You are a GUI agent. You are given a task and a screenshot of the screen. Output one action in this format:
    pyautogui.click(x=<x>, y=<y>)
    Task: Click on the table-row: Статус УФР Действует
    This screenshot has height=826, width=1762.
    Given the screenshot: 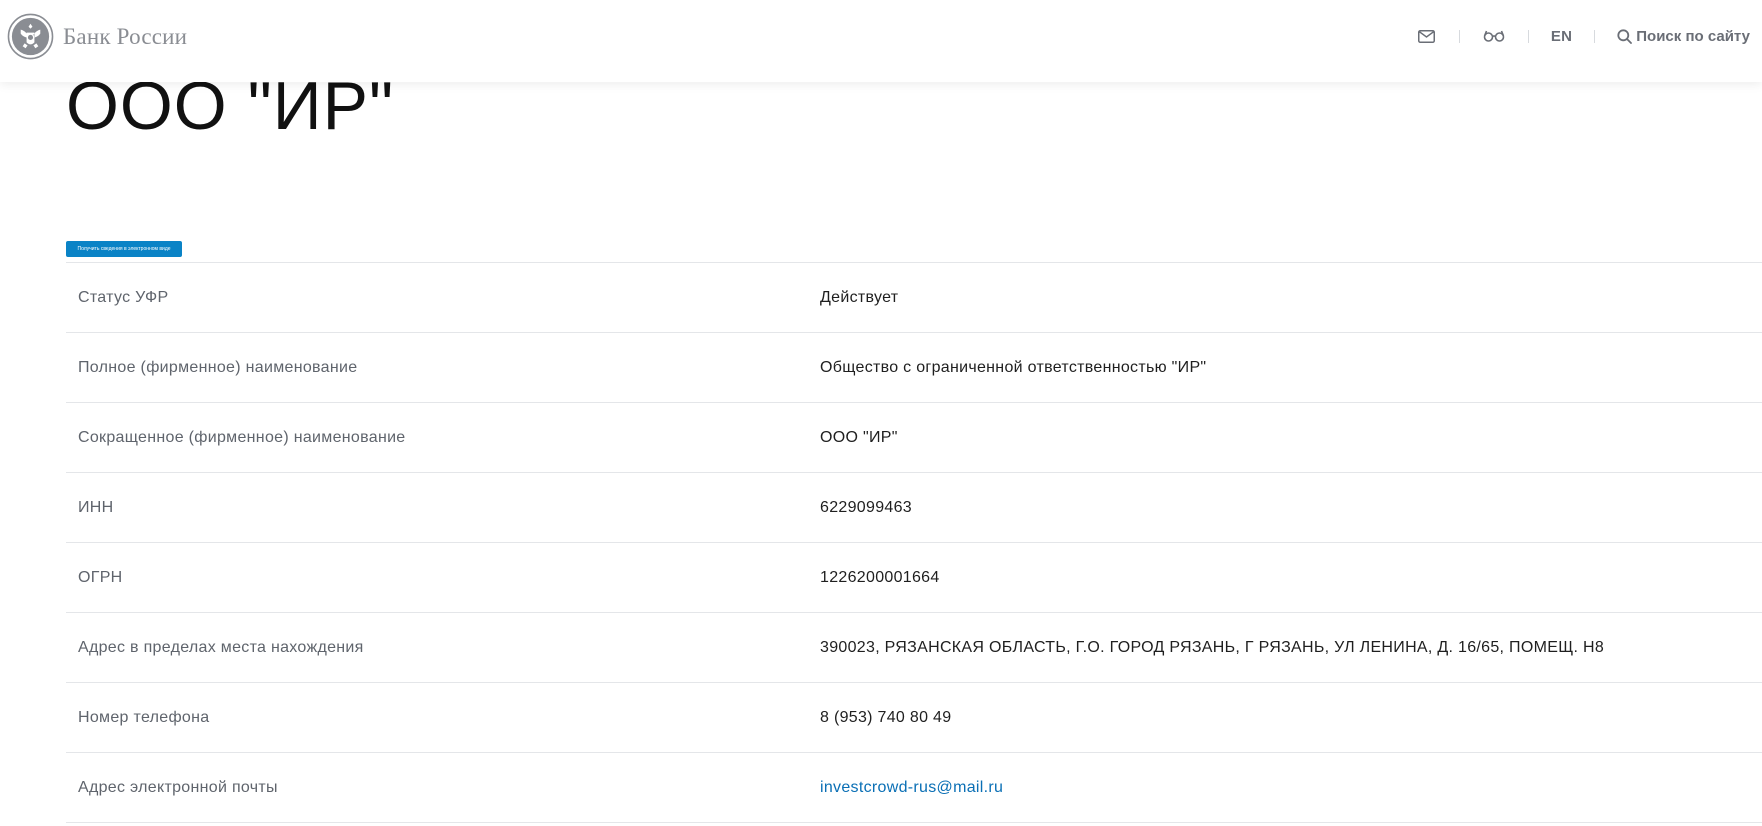 What is the action you would take?
    pyautogui.click(x=914, y=298)
    